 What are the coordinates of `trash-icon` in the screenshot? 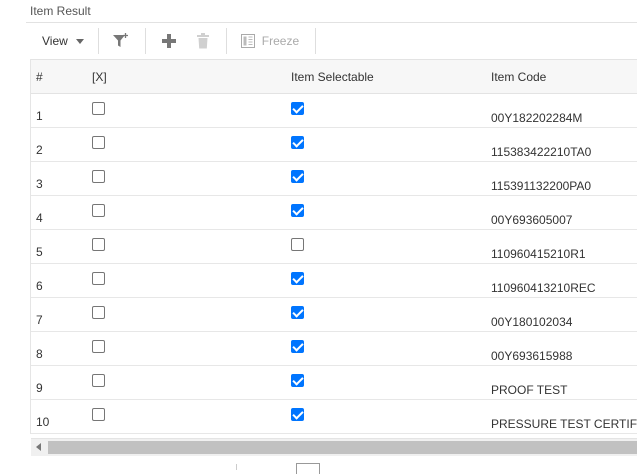 It's located at (202, 41).